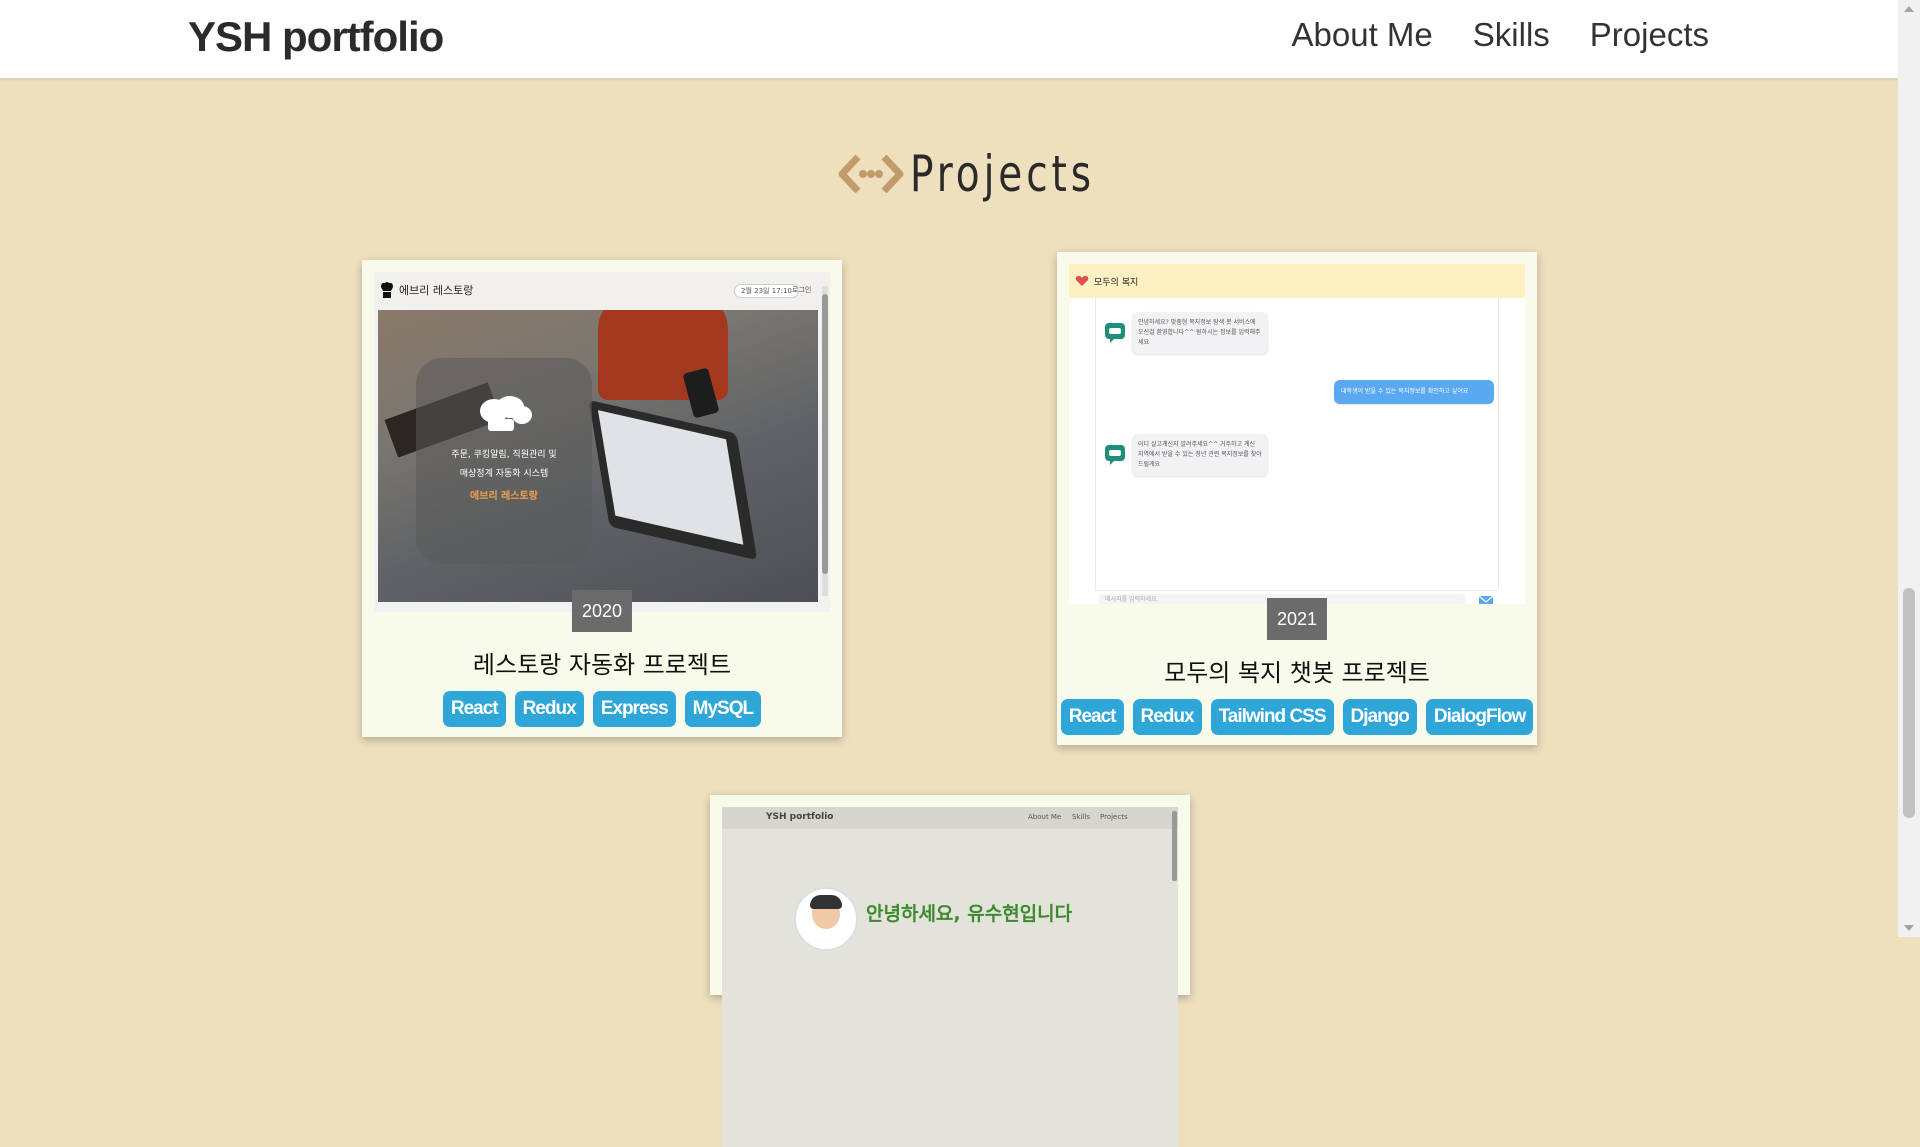 This screenshot has width=1920, height=1147. I want to click on user-message: 대학생이 받을 수 있는 복지정보를 확인하고 싶어요, so click(1414, 392).